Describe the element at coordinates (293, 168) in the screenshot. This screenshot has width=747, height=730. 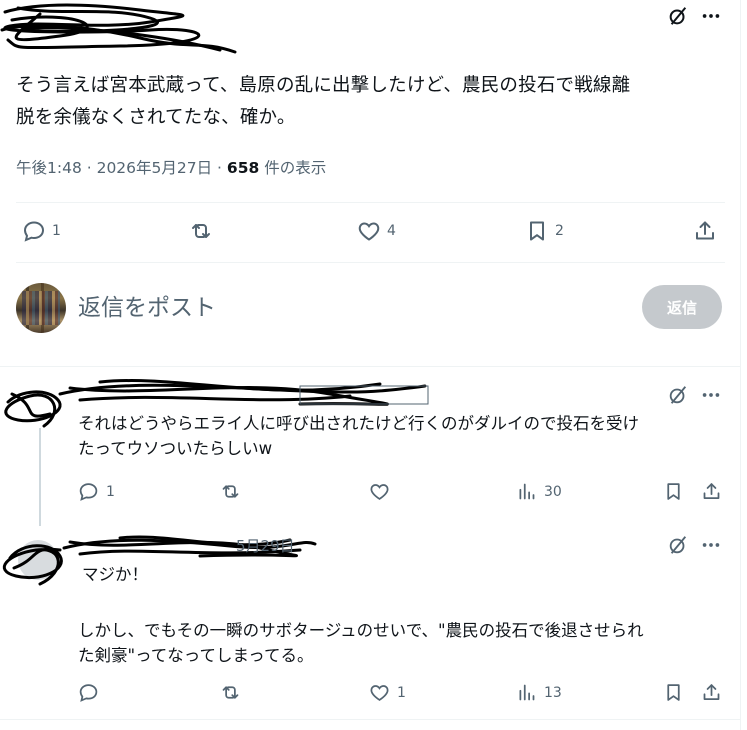
I see `view-label: 件の表示` at that location.